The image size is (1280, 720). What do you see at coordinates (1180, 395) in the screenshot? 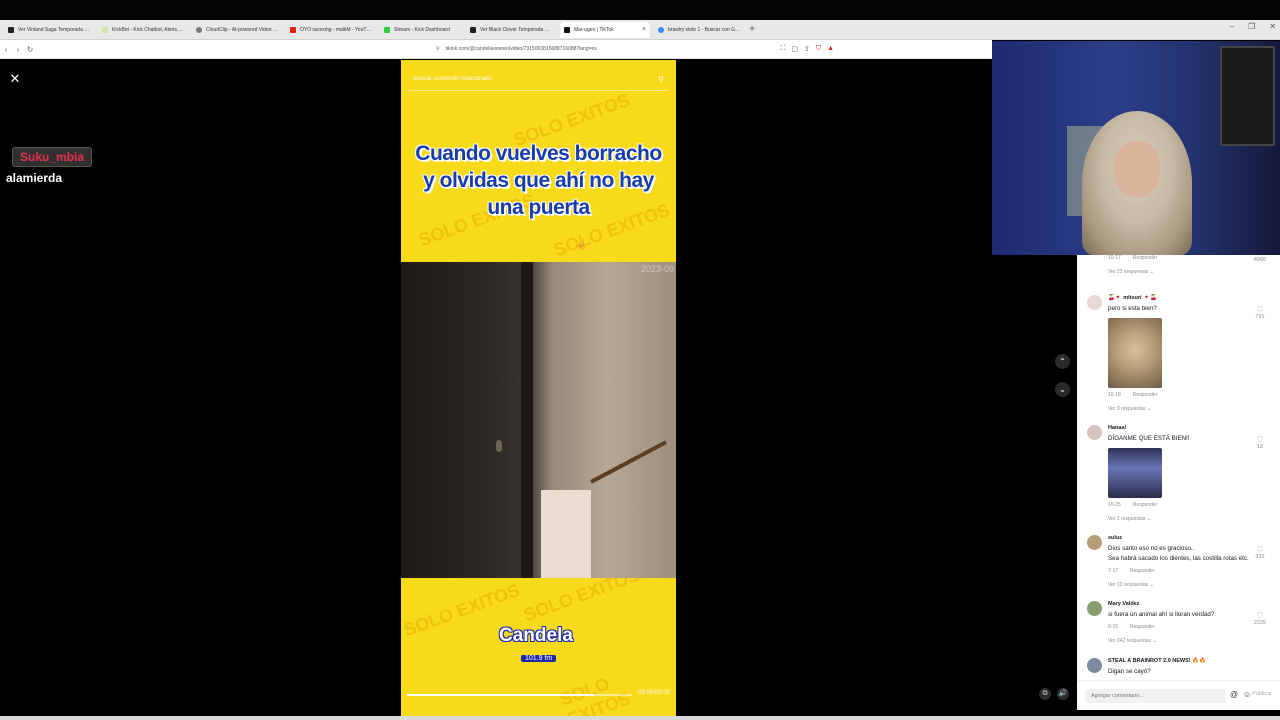
I see `comment-meta: 10-18 Responder` at bounding box center [1180, 395].